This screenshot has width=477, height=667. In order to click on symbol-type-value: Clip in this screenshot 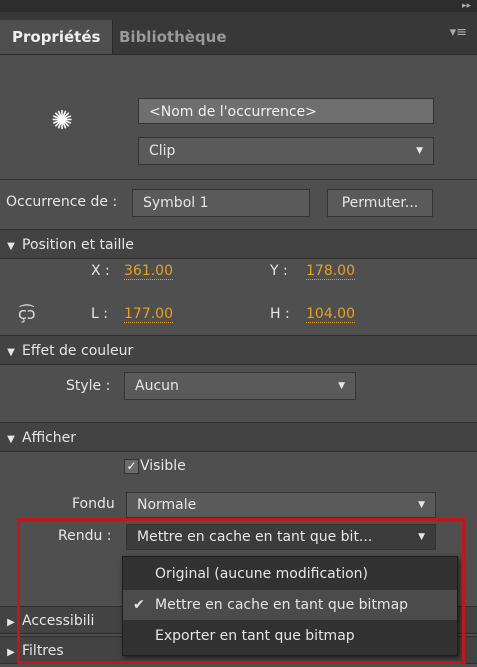, I will do `click(162, 151)`.